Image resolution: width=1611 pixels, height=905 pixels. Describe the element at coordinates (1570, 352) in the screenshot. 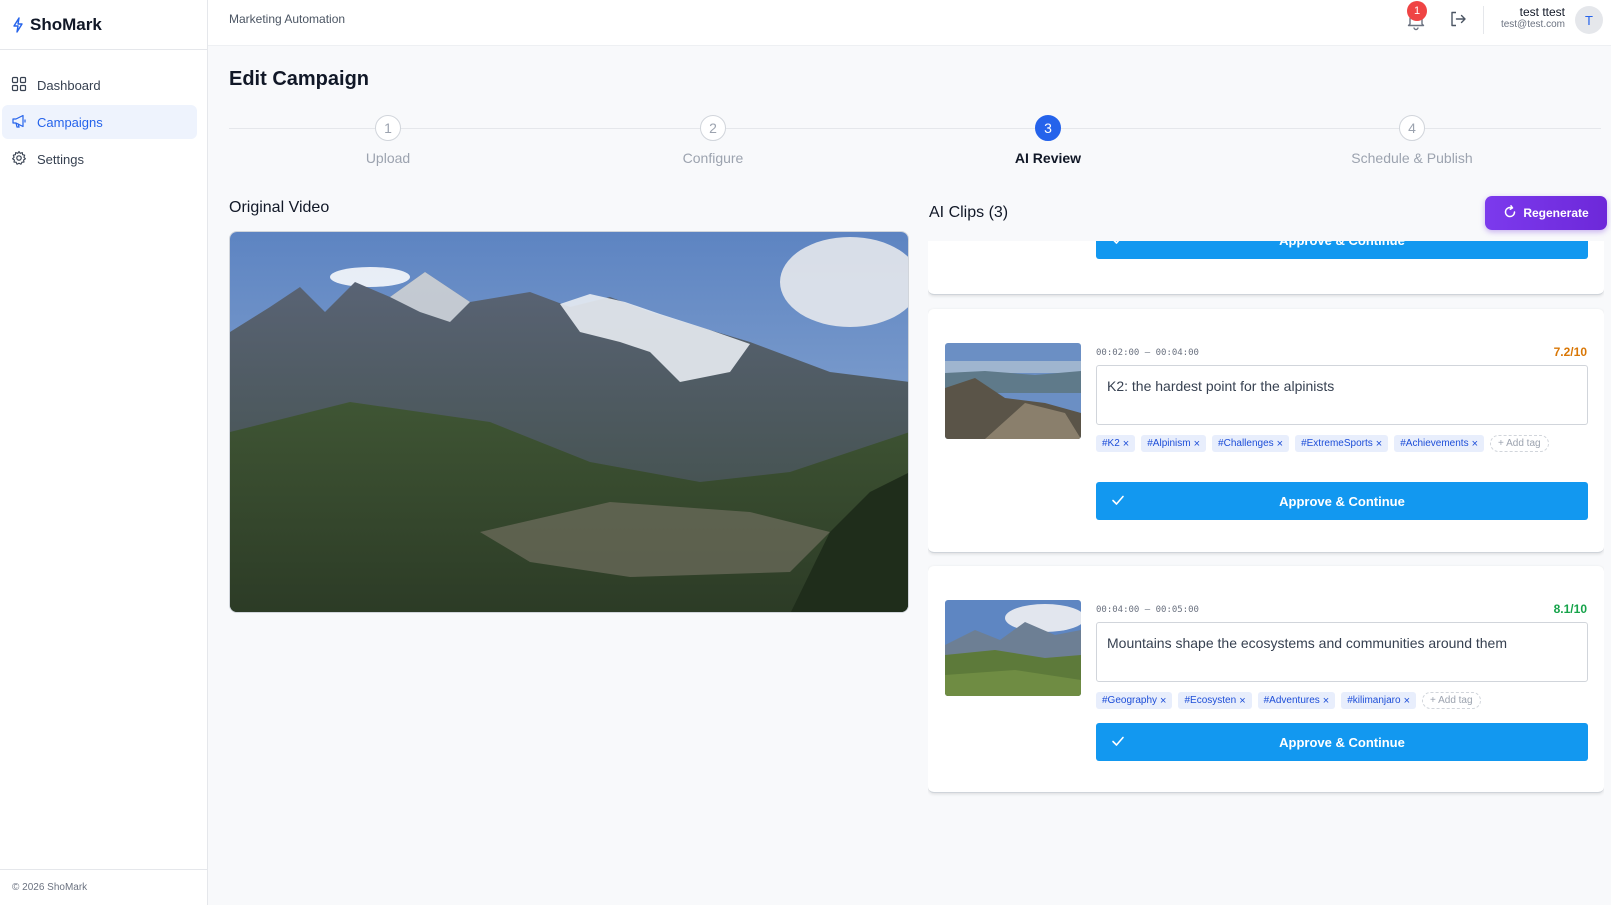

I see `clip-score: 7.2/10` at that location.